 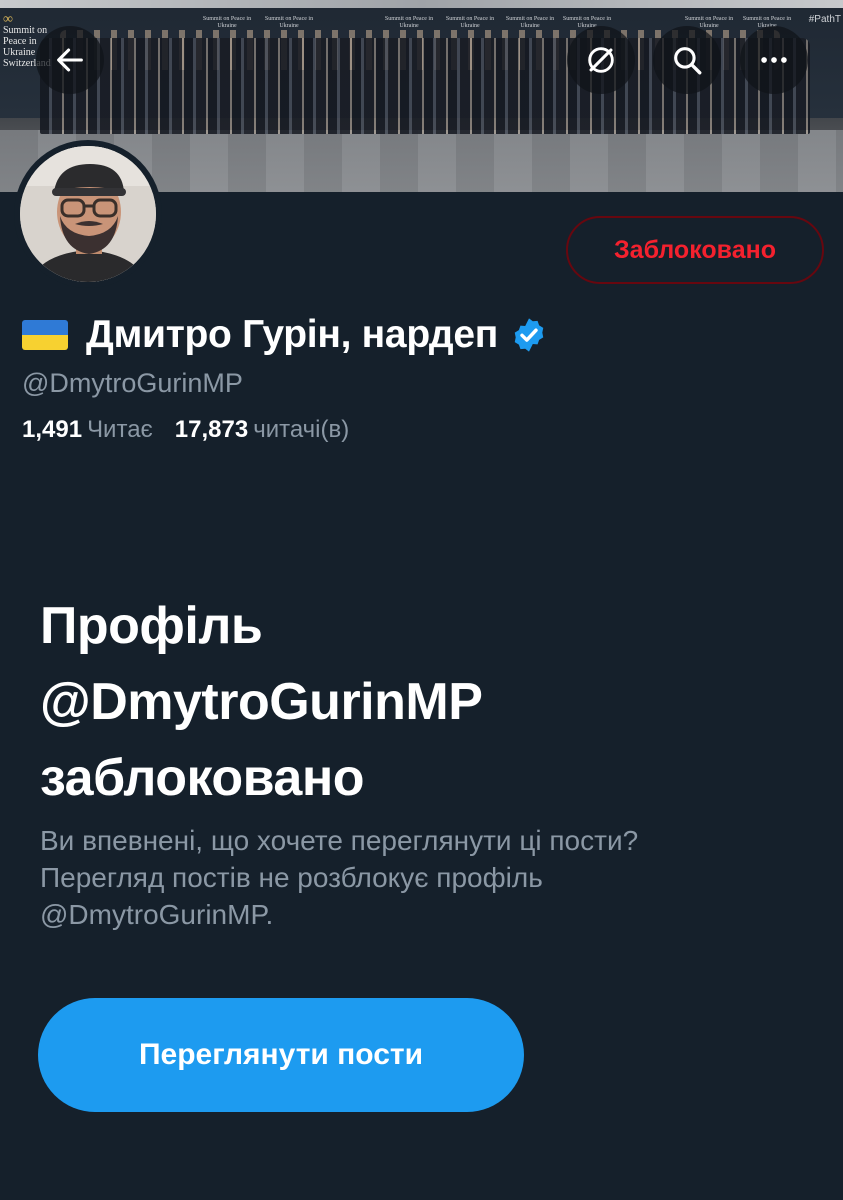 What do you see at coordinates (291, 877) in the screenshot?
I see `blocked-desc-line: Перегляд постів не розблокує профіль` at bounding box center [291, 877].